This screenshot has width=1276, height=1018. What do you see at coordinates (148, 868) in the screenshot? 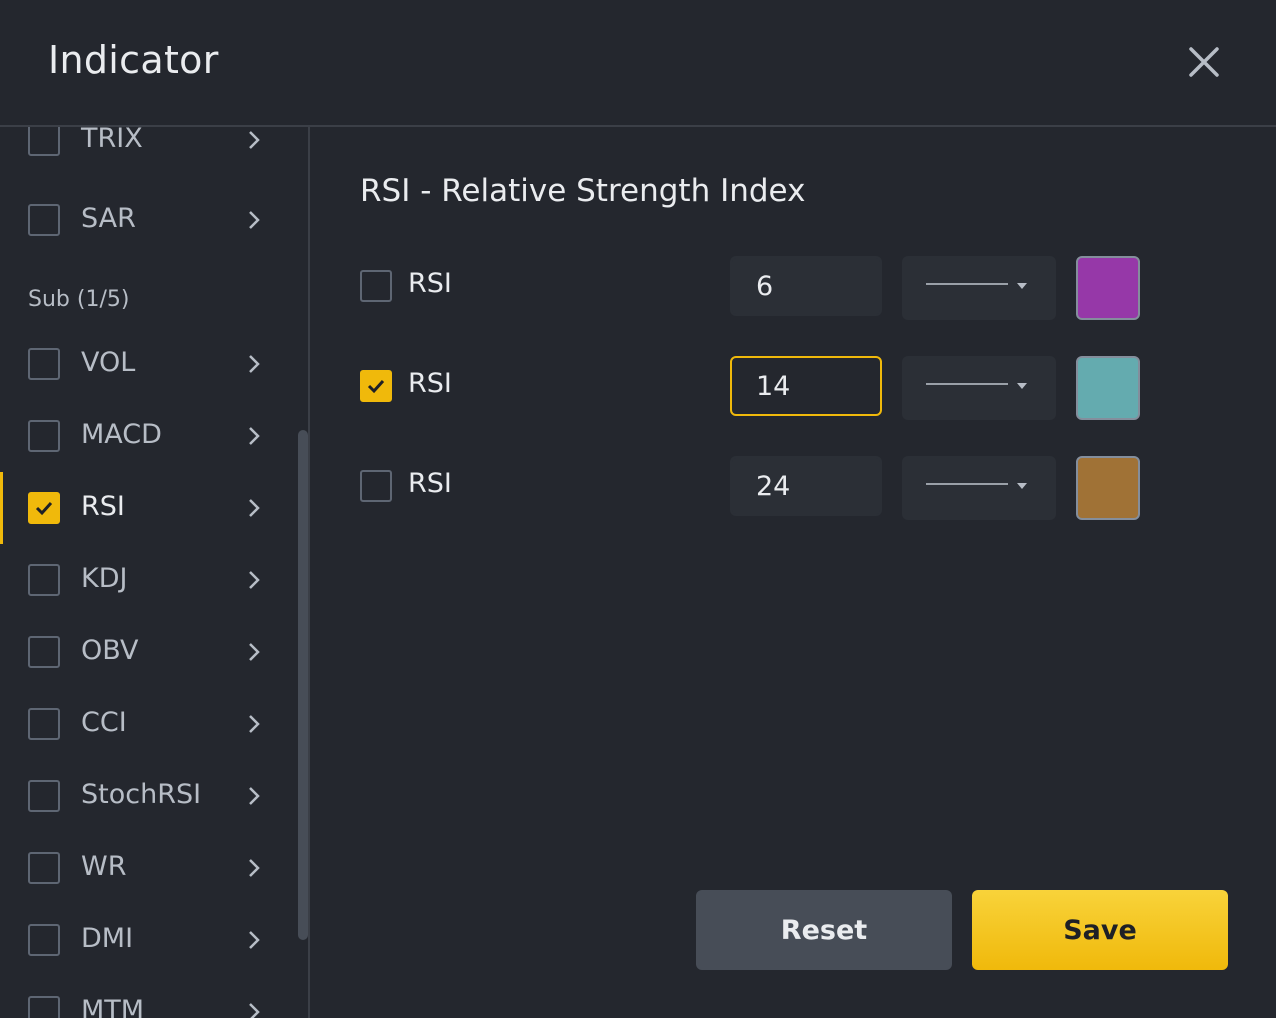
I see `sidebar-item-wr: WR` at bounding box center [148, 868].